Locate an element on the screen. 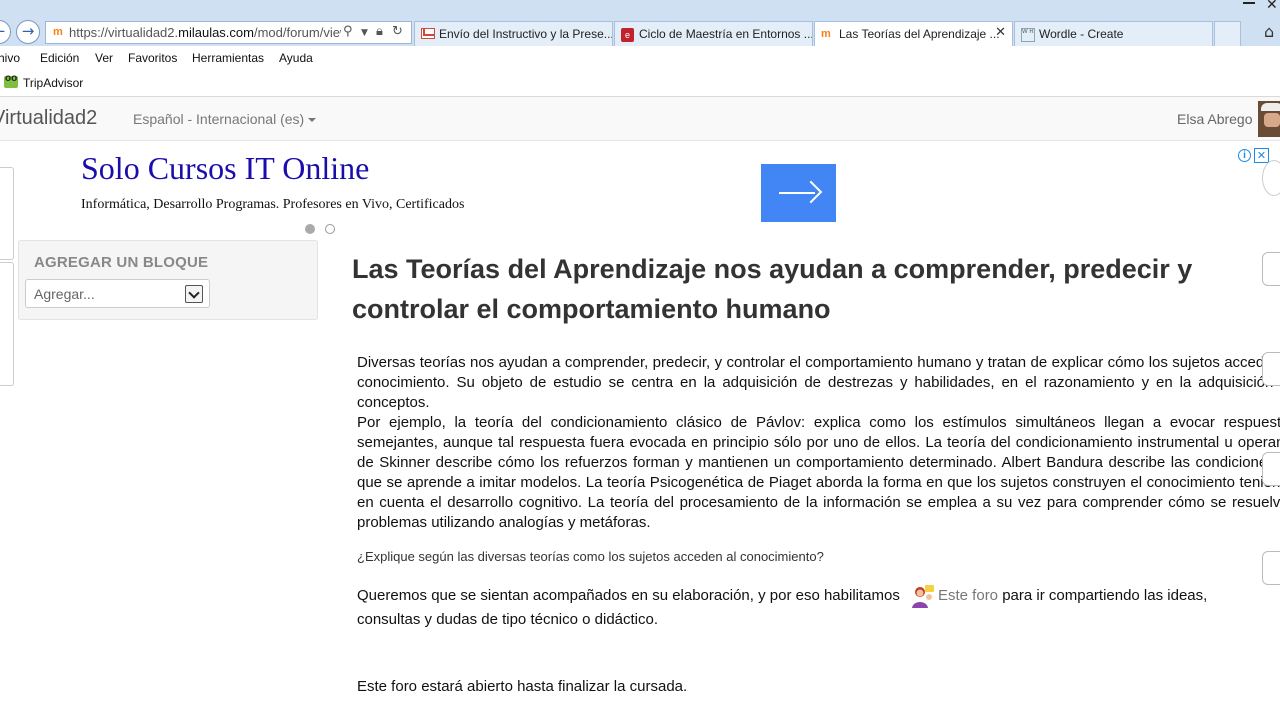 The width and height of the screenshot is (1280, 720). dropdown-icon: ▼ is located at coordinates (364, 33).